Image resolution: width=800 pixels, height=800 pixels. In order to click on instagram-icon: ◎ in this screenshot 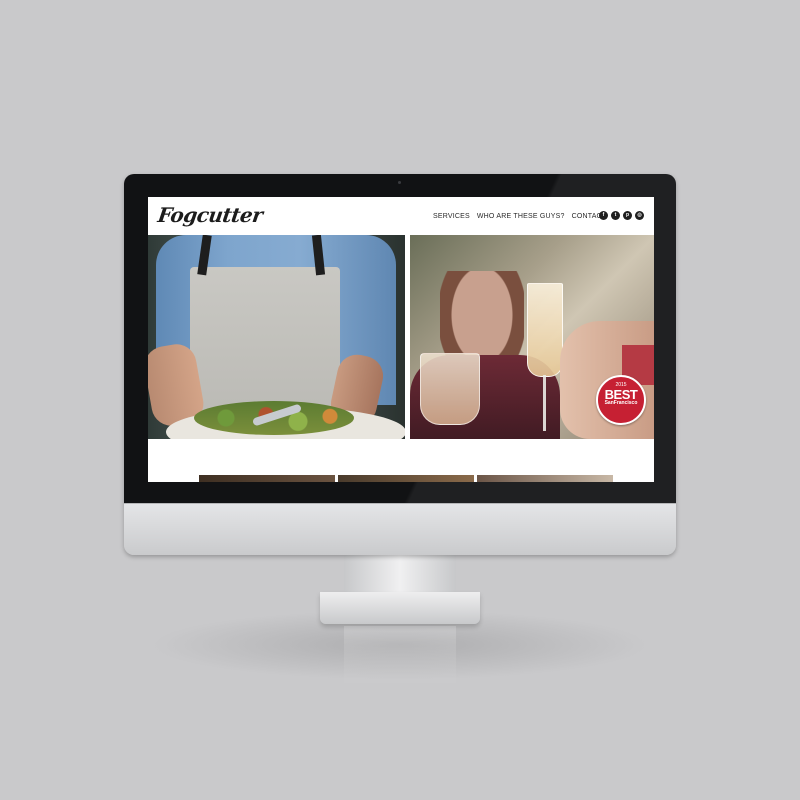, I will do `click(639, 215)`.